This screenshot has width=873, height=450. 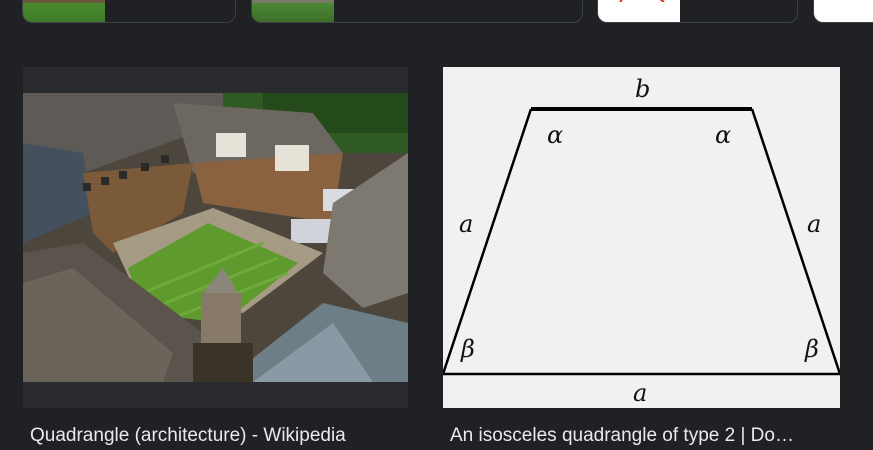 I want to click on label-top-right-angle: α, so click(x=723, y=135).